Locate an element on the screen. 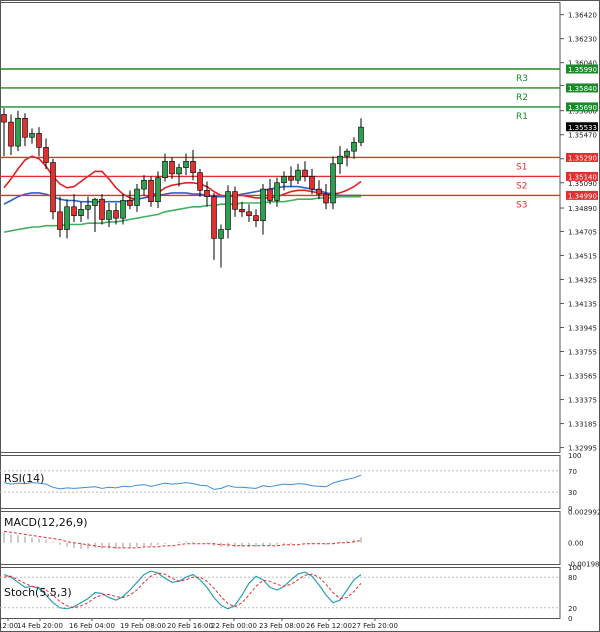 The width and height of the screenshot is (600, 632). price-axis-label: 1.34705 is located at coordinates (582, 232).